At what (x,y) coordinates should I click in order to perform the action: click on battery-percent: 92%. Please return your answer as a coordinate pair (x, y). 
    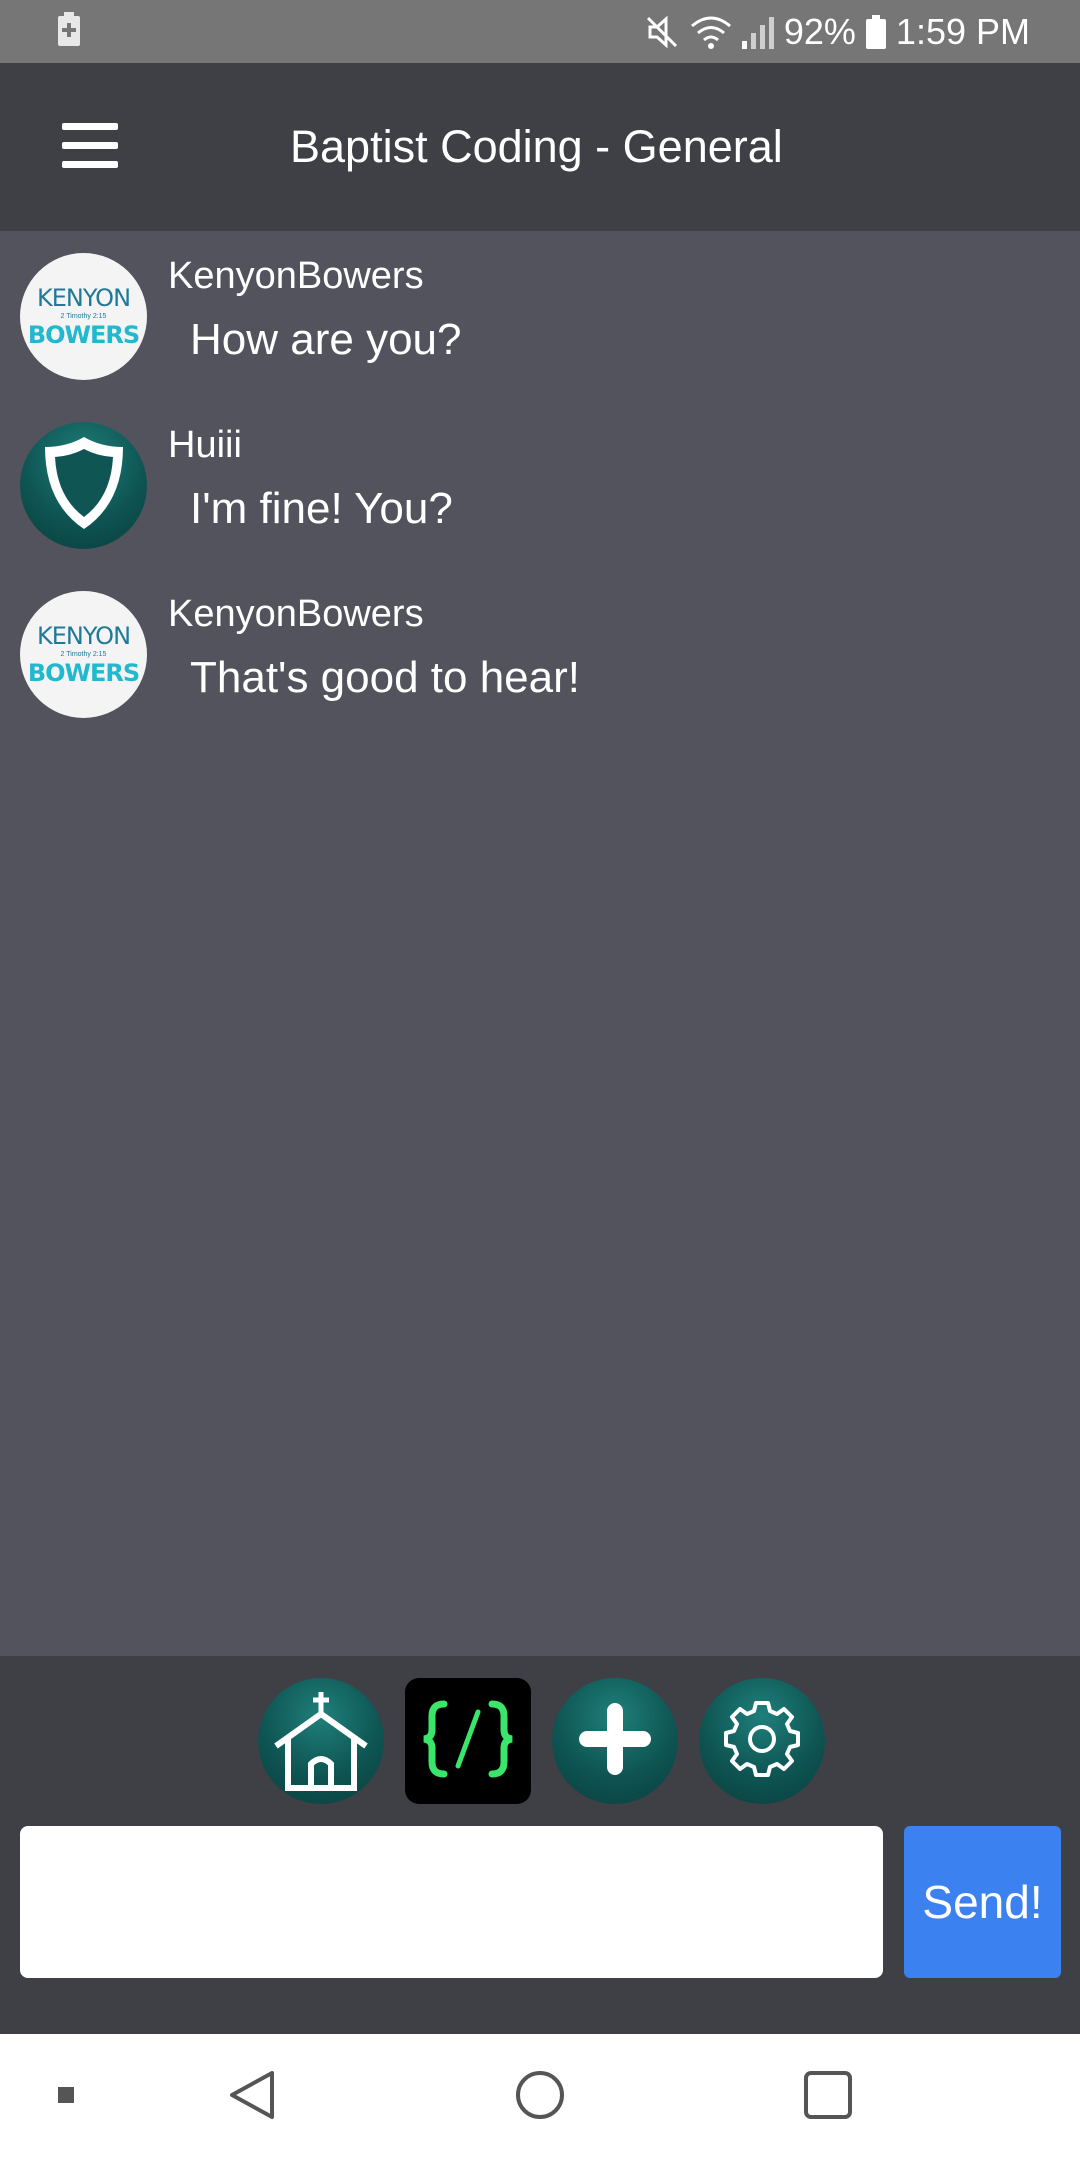
    Looking at the image, I should click on (819, 31).